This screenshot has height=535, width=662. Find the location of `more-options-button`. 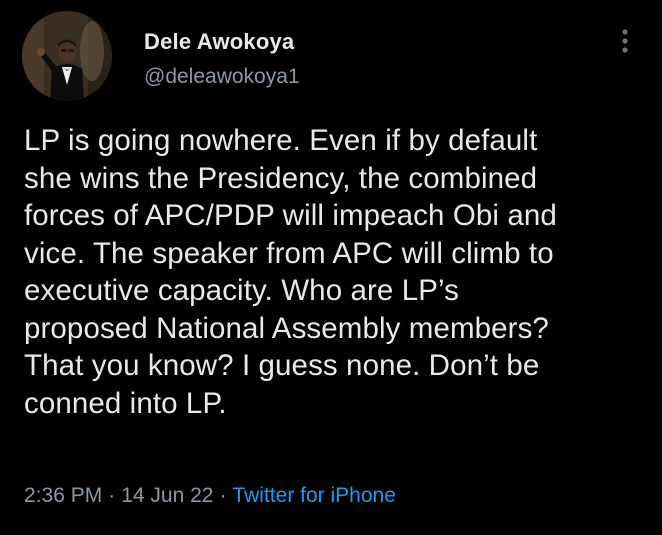

more-options-button is located at coordinates (625, 41).